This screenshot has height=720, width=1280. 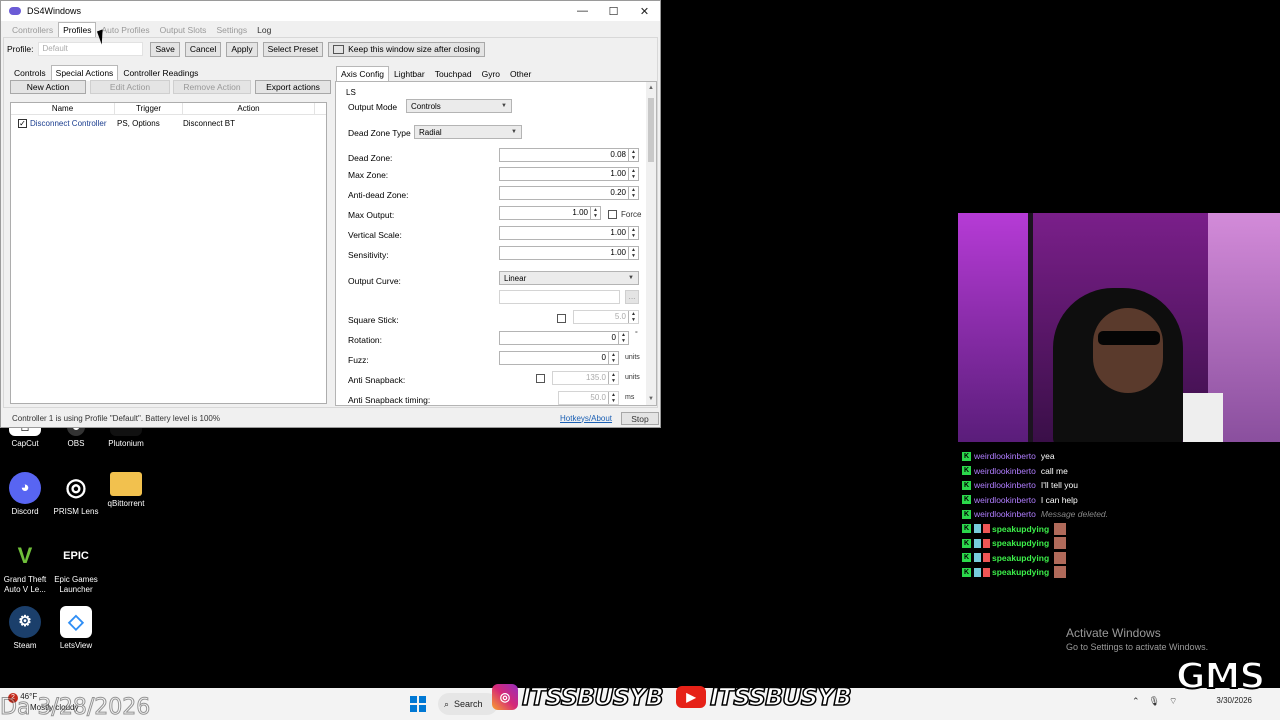 I want to click on profile-label: Profile:, so click(x=20, y=49).